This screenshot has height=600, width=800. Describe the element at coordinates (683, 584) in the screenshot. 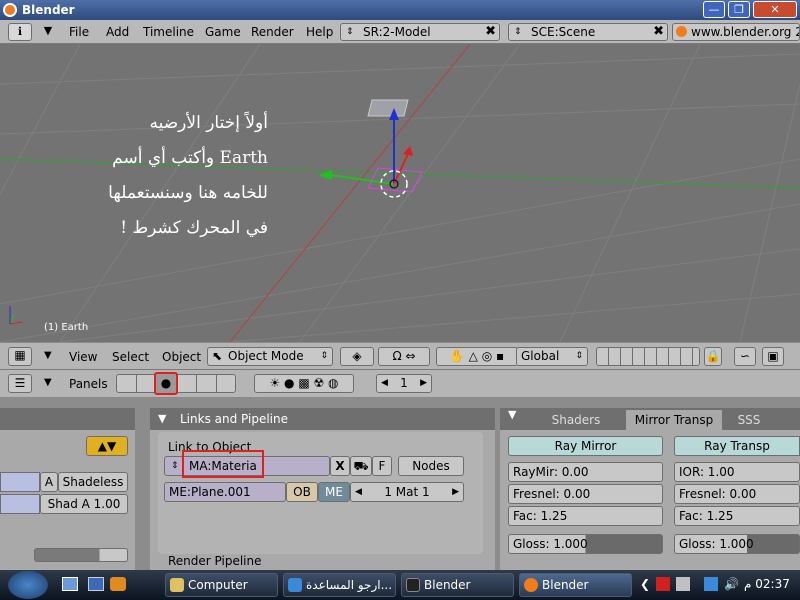

I see `tray-app-icon` at that location.